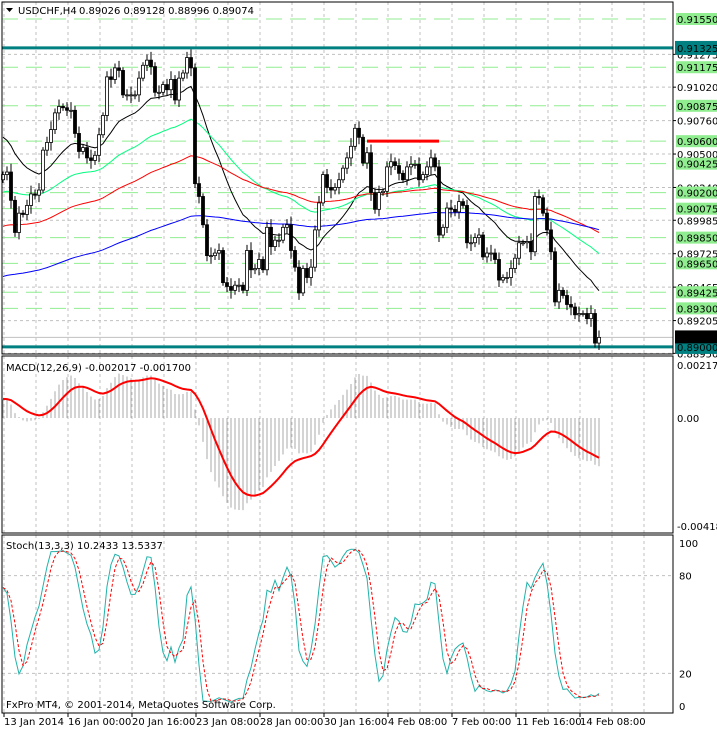 This screenshot has width=717, height=734. What do you see at coordinates (685, 577) in the screenshot?
I see `stoch-axis-label: 80` at bounding box center [685, 577].